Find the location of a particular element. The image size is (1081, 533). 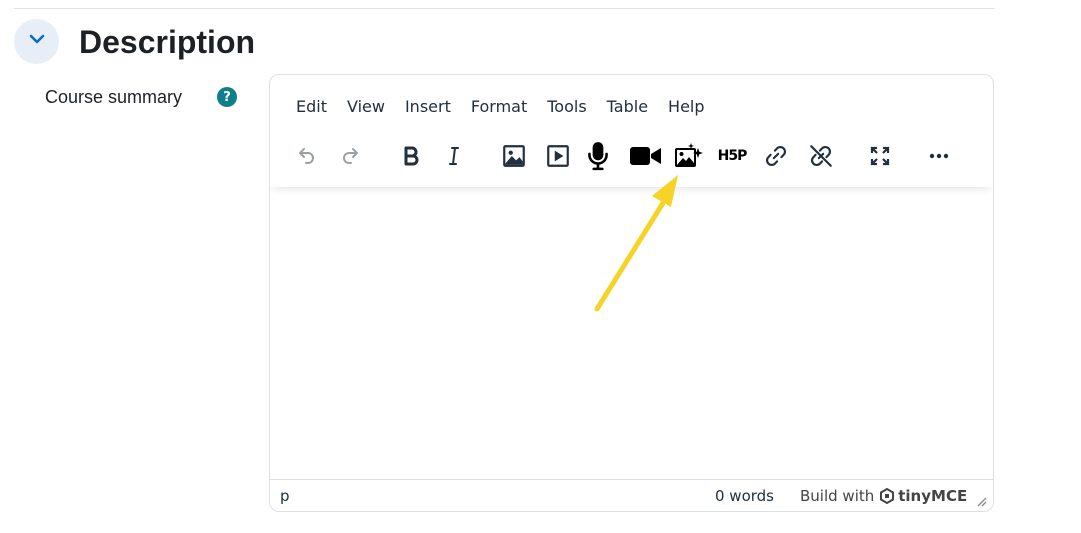

record-audio-button is located at coordinates (598, 156).